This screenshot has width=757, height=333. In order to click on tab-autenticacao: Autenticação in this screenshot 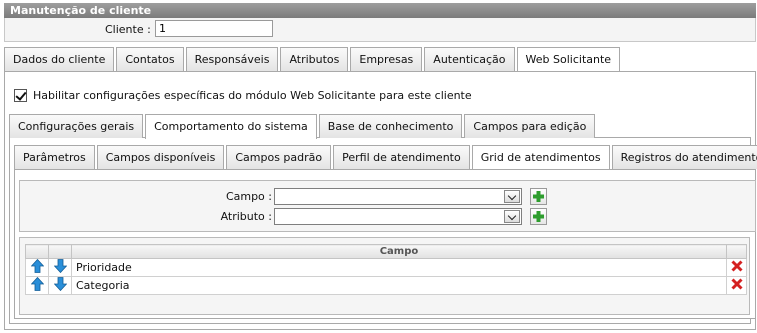, I will do `click(469, 59)`.